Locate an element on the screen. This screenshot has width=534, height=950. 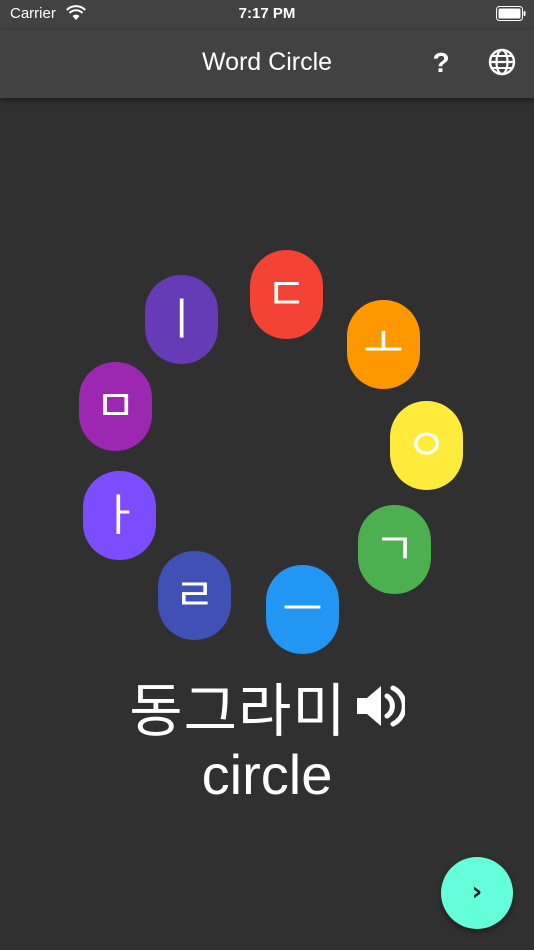
letter-tile-g: ㄱ is located at coordinates (394, 549).